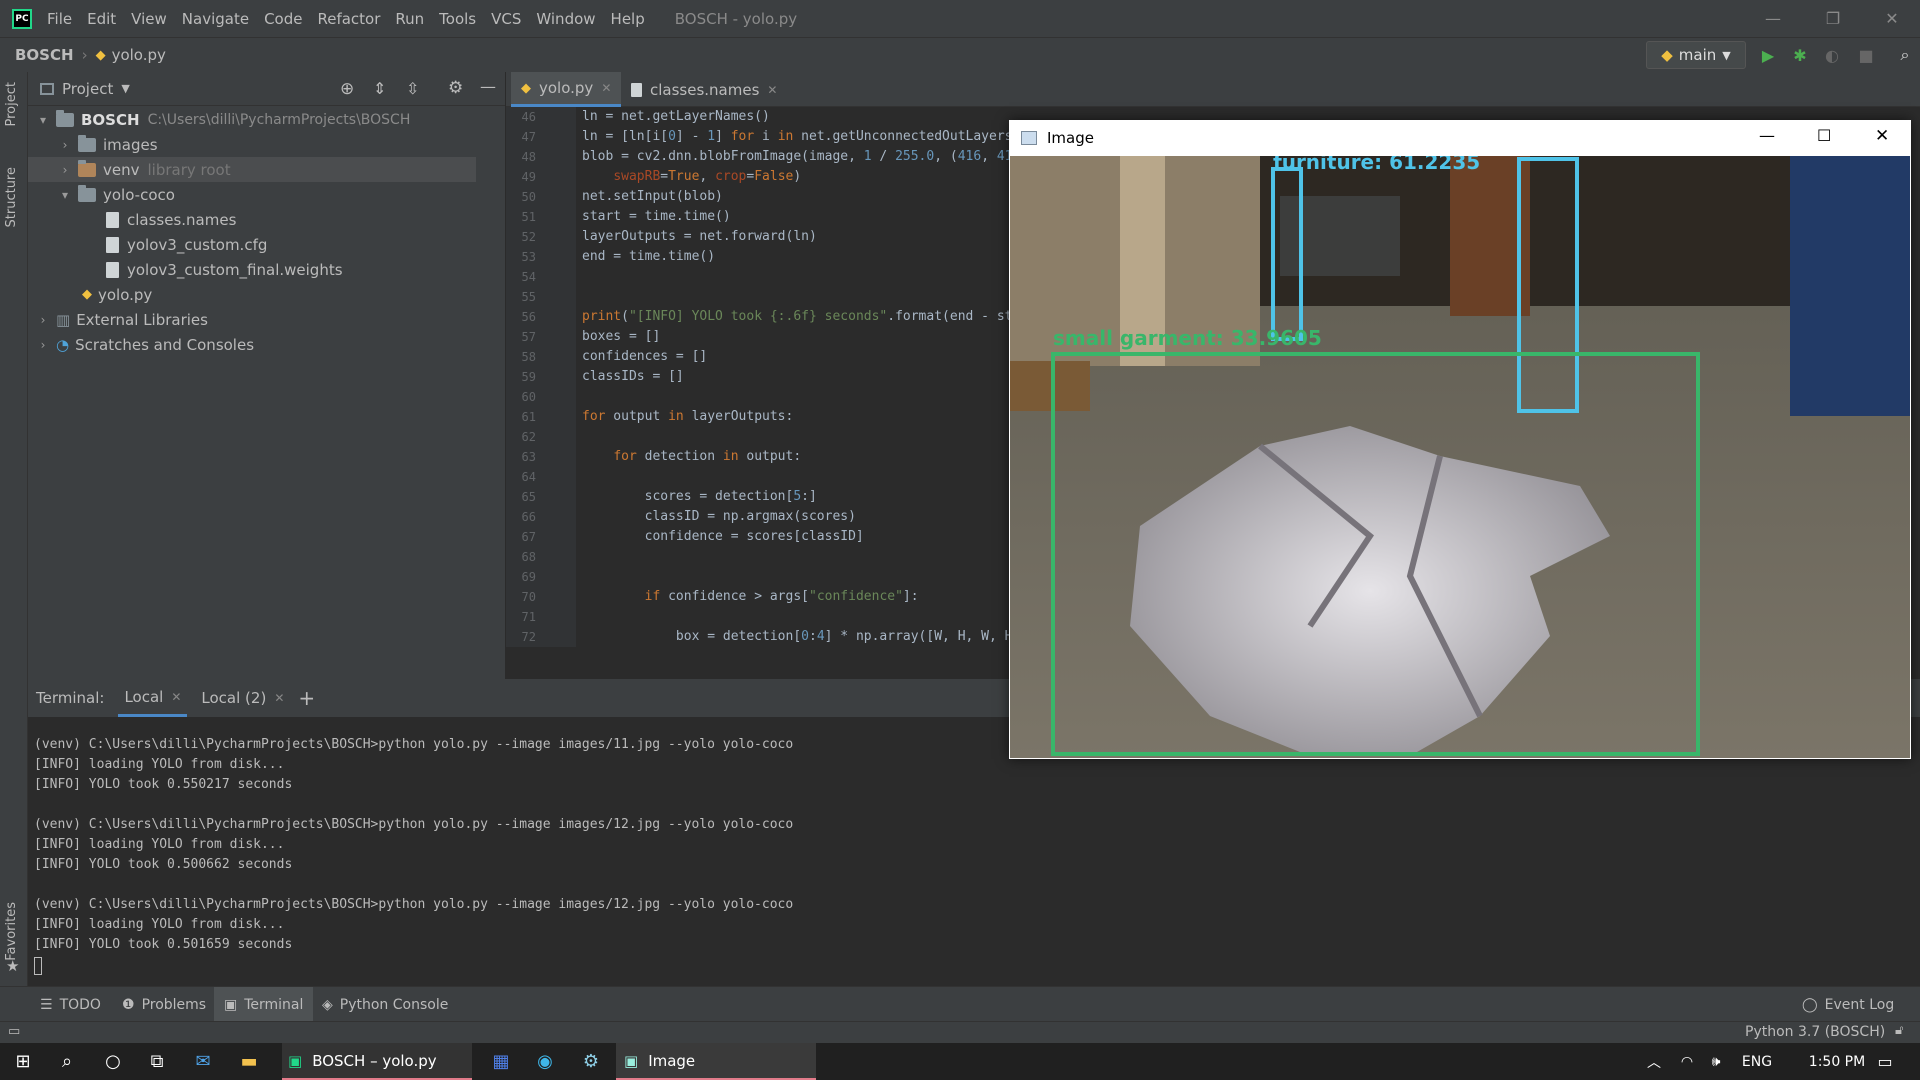  Describe the element at coordinates (412, 88) in the screenshot. I see `collapse-all-icon: ⇳` at that location.